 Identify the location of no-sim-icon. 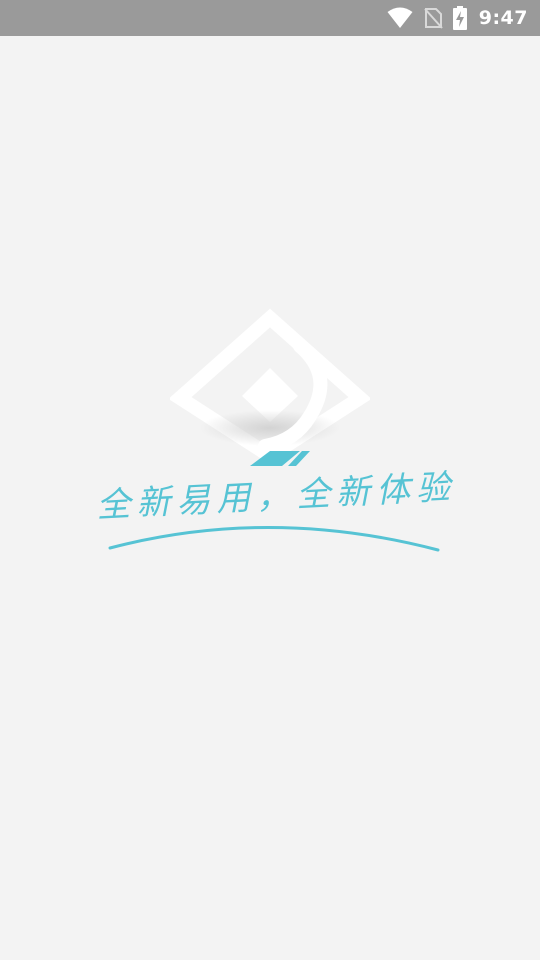
(433, 18).